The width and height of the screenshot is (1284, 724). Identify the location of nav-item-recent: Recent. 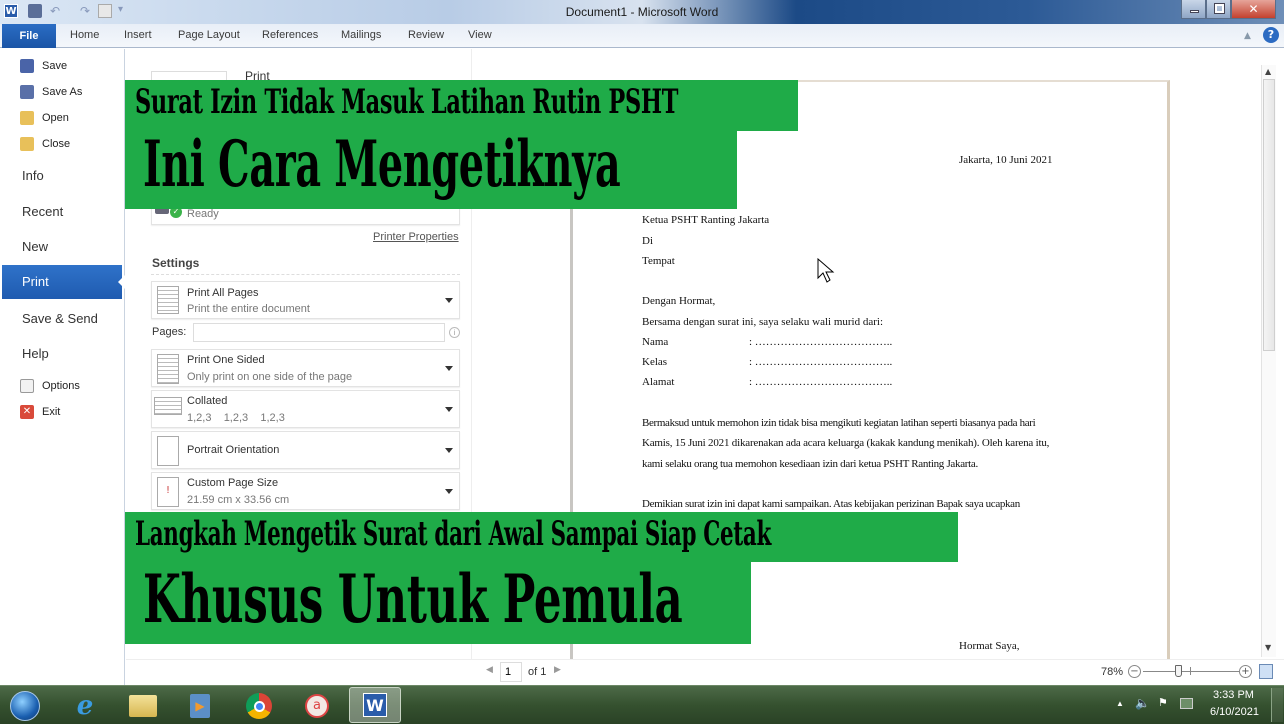
(42, 211).